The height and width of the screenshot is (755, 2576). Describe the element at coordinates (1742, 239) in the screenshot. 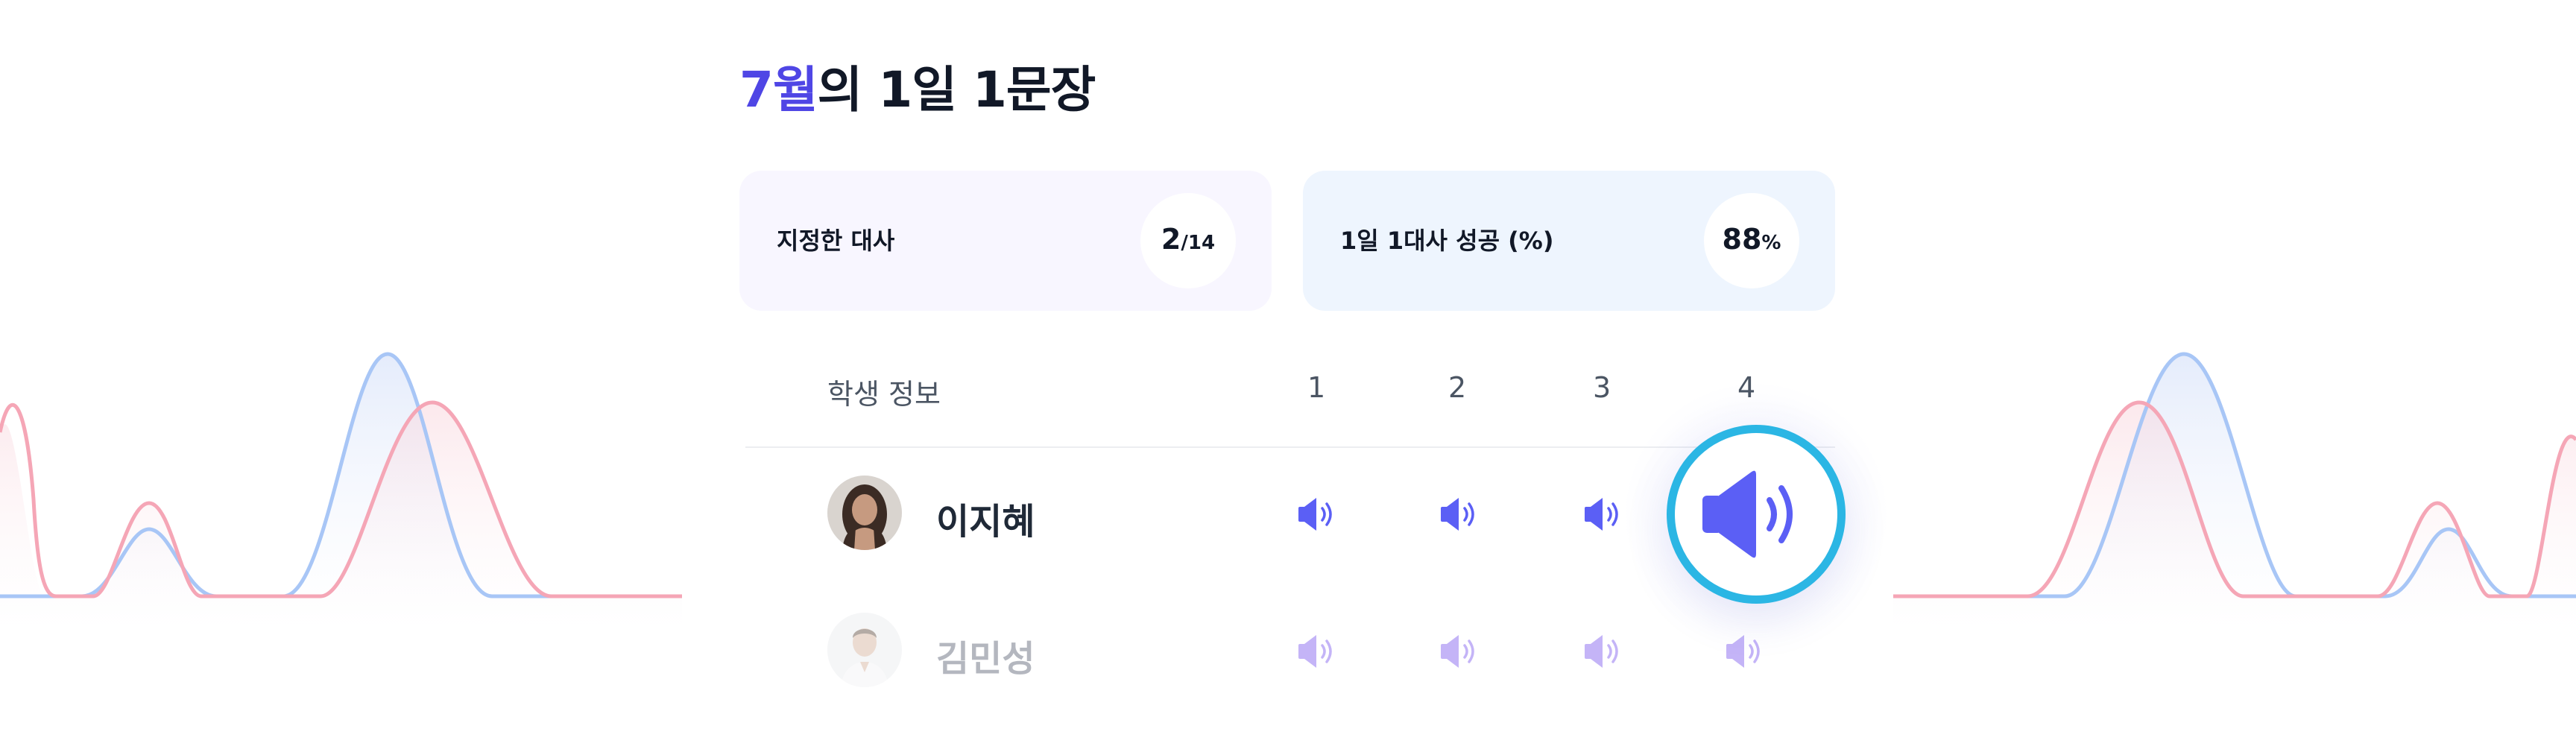

I see `success-rate-number: 88` at that location.